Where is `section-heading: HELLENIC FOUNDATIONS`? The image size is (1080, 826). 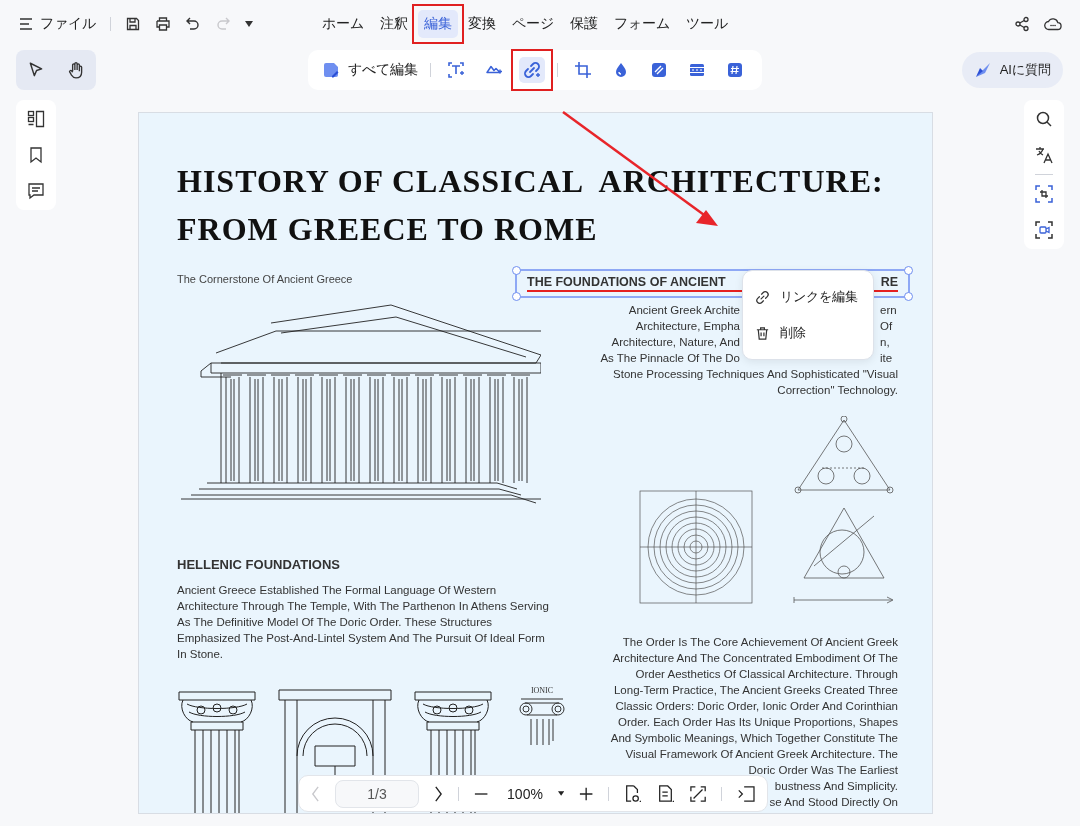
section-heading: HELLENIC FOUNDATIONS is located at coordinates (259, 564).